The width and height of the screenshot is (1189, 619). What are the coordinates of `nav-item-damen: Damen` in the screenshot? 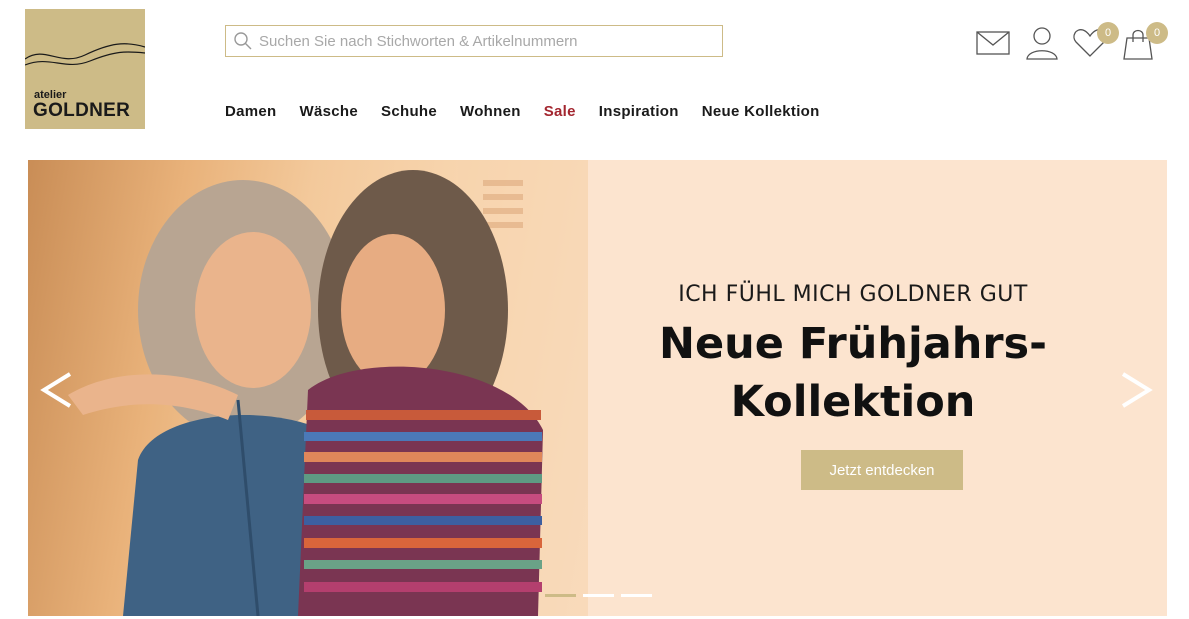 It's located at (251, 111).